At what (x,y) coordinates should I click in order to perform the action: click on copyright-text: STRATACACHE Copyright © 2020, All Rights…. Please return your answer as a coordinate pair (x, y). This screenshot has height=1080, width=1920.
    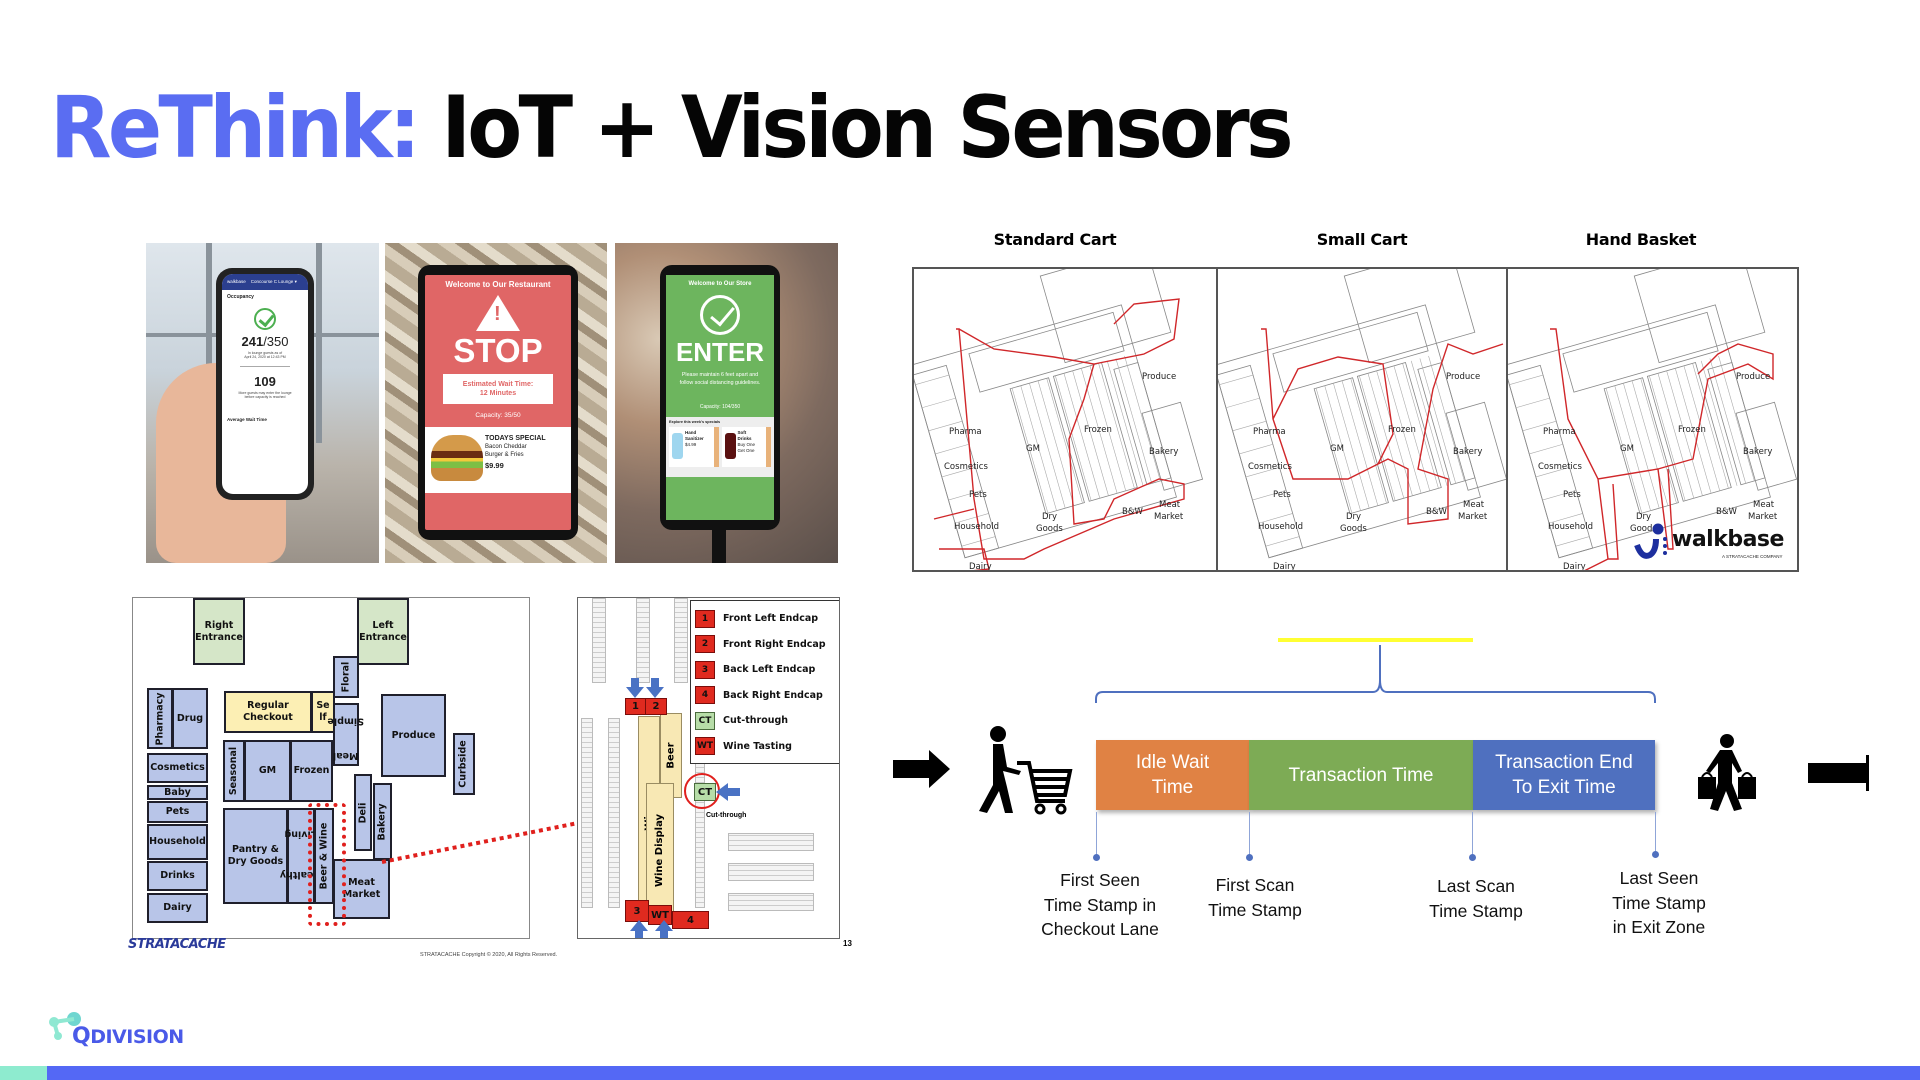
    Looking at the image, I should click on (489, 955).